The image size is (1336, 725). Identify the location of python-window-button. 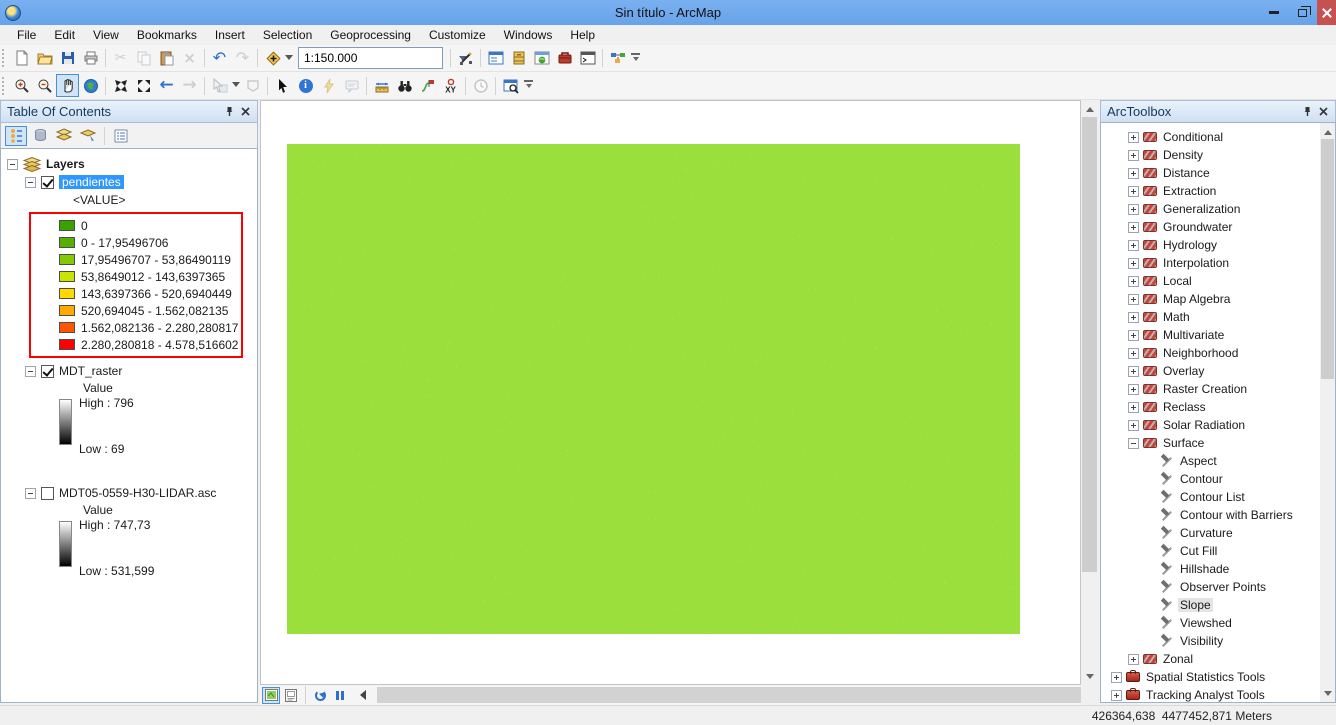
(587, 58).